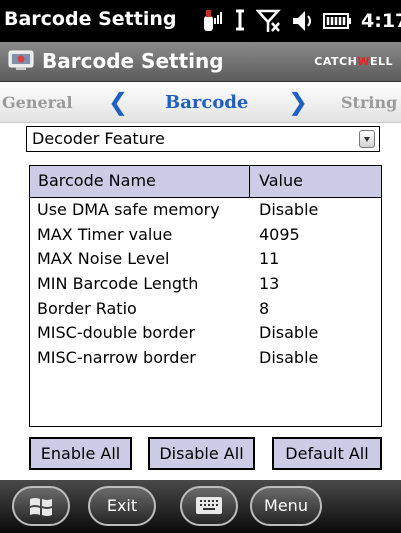  Describe the element at coordinates (122, 506) in the screenshot. I see `exit-button: Exit` at that location.